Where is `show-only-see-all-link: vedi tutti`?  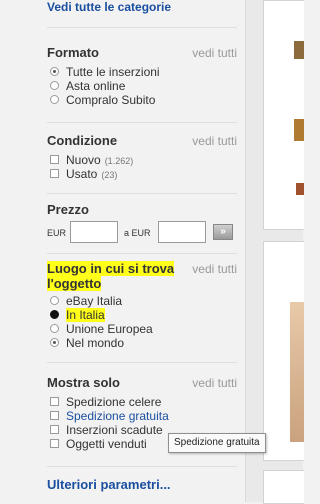
show-only-see-all-link: vedi tutti is located at coordinates (214, 383).